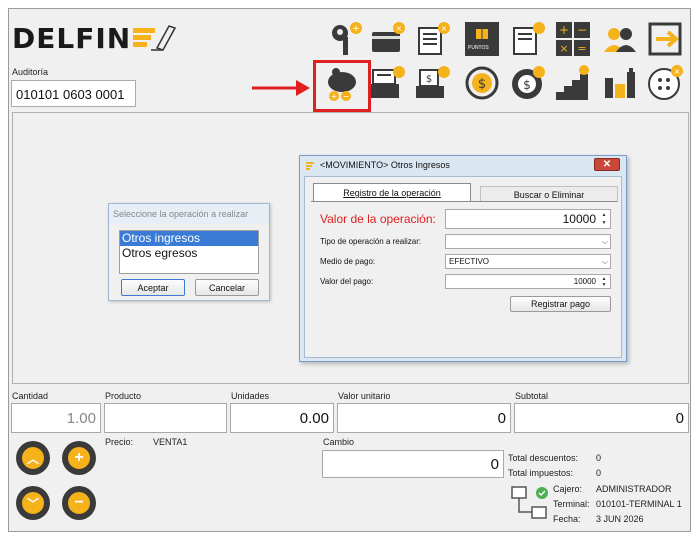 The image size is (700, 540). What do you see at coordinates (30, 396) in the screenshot?
I see `cantidad-label: Cantidad` at bounding box center [30, 396].